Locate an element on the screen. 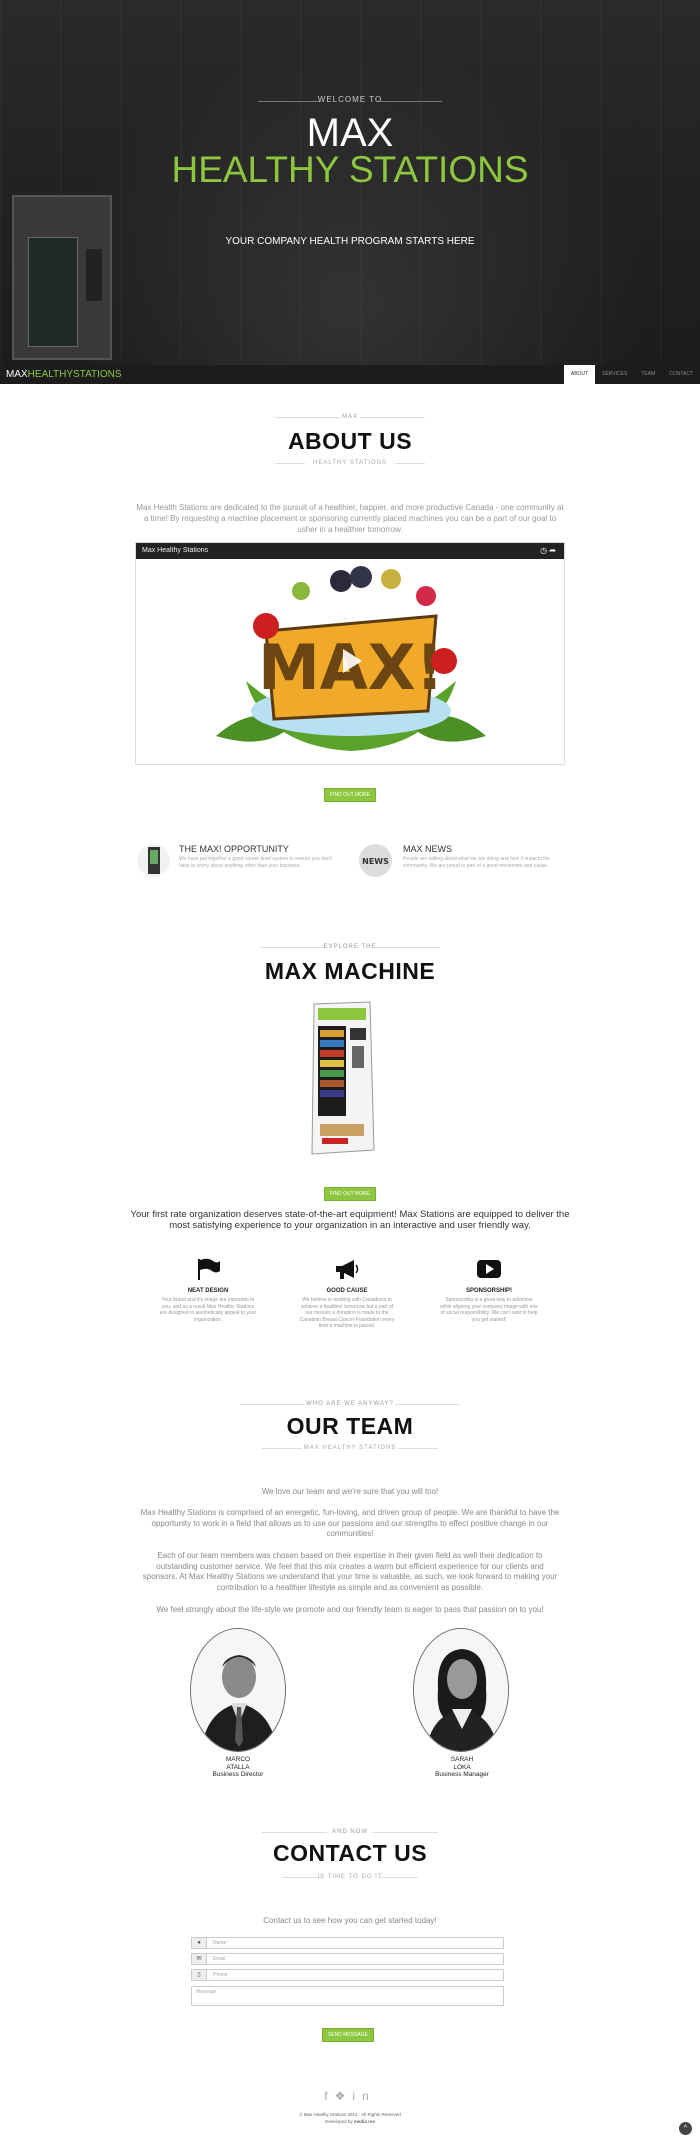  flag-icon is located at coordinates (208, 1271).